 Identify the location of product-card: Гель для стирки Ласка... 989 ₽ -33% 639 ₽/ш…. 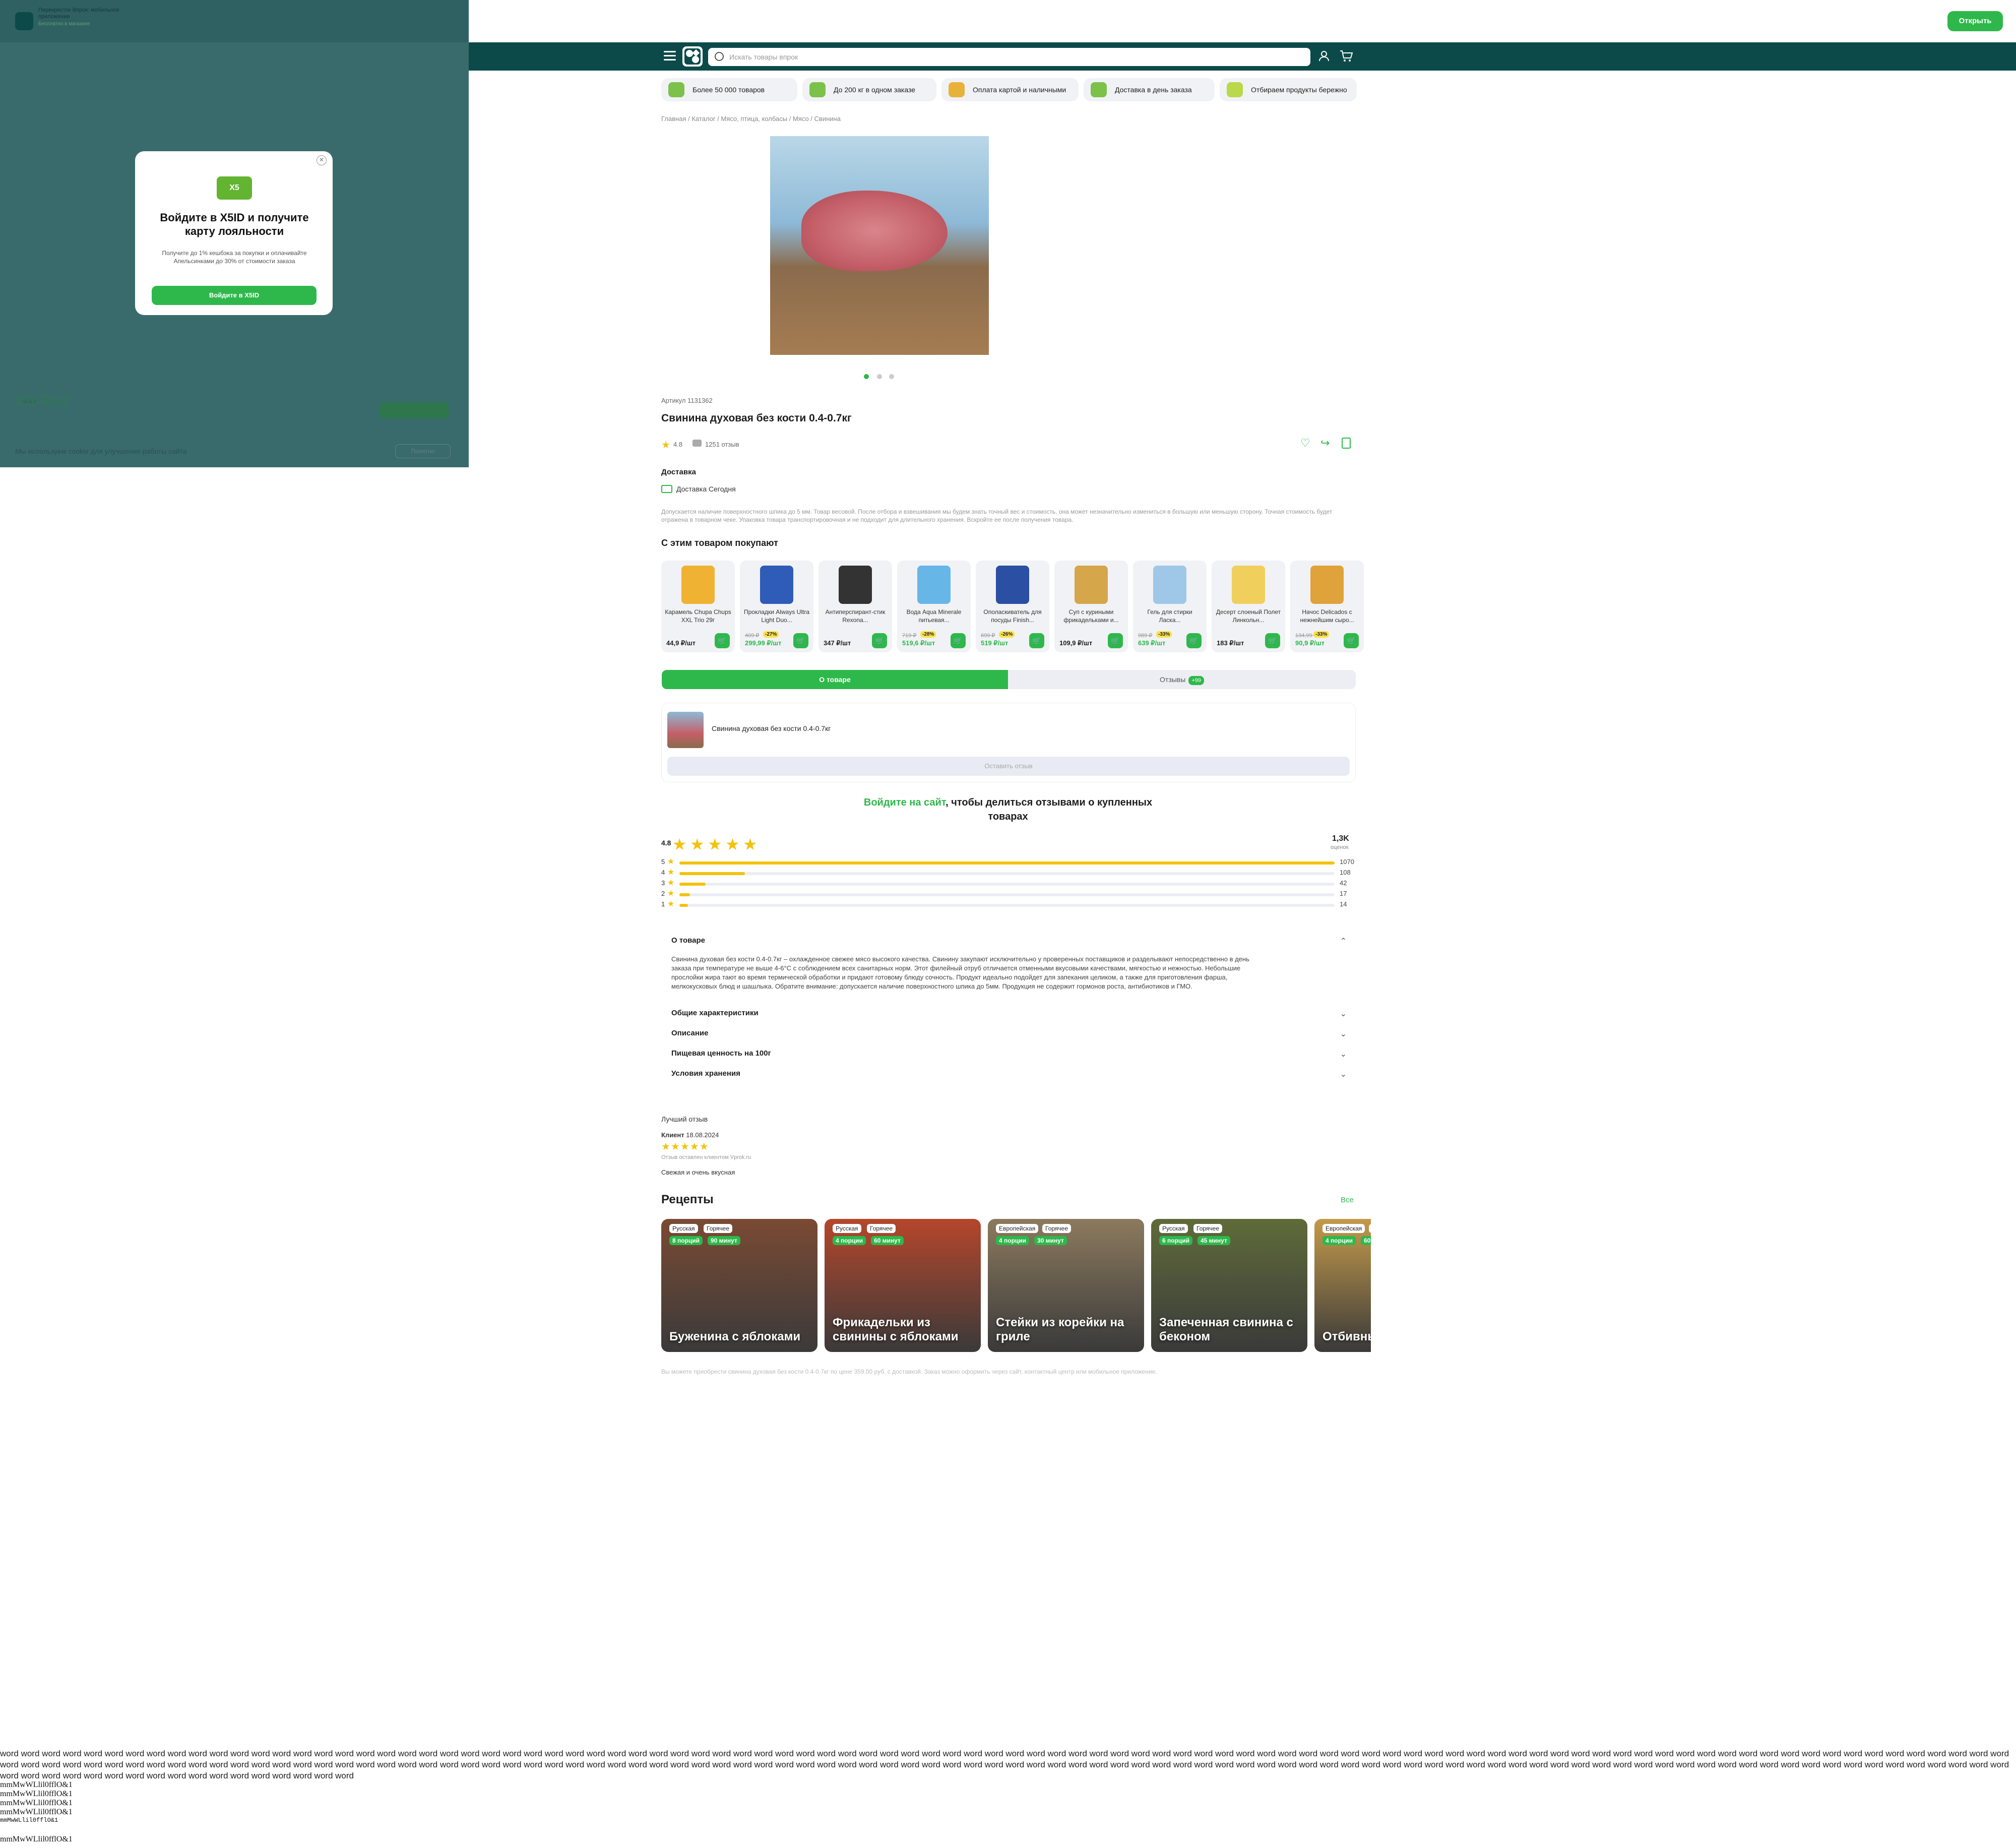
(1170, 606).